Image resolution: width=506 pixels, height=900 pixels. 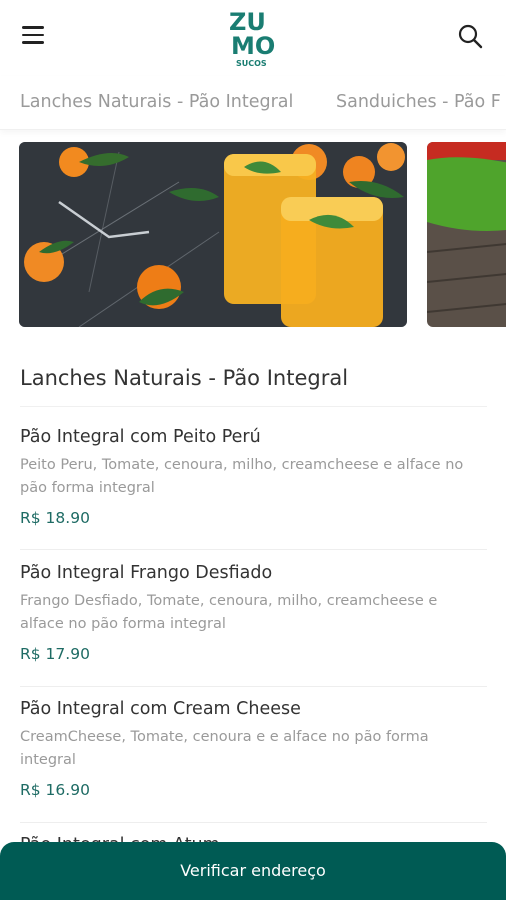 What do you see at coordinates (470, 36) in the screenshot?
I see `search-icon` at bounding box center [470, 36].